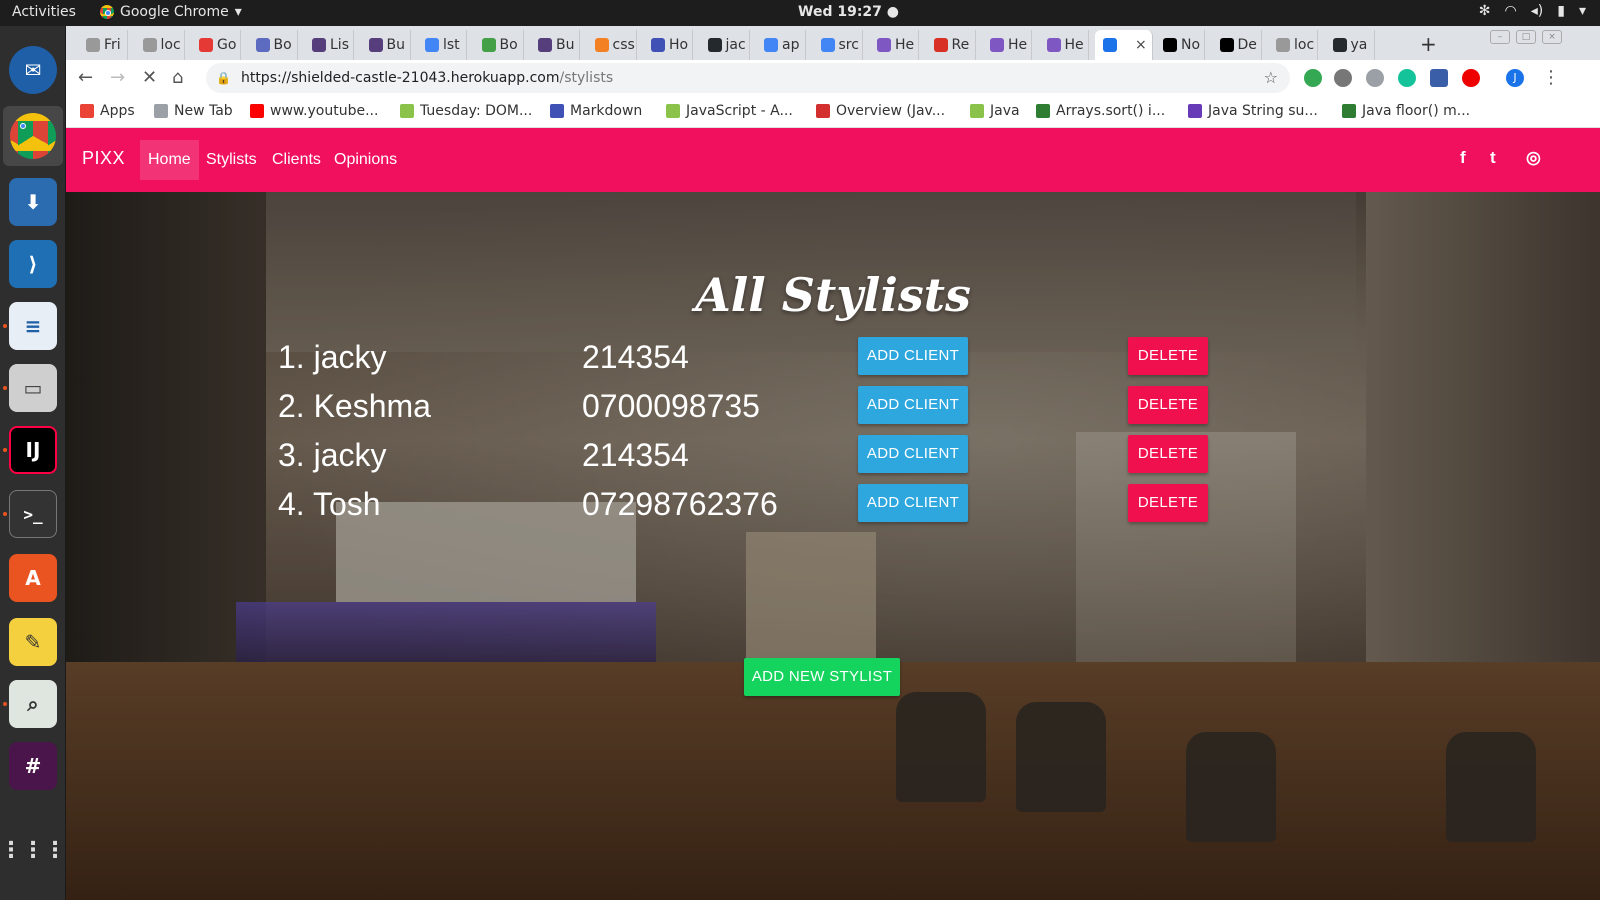 This screenshot has width=1600, height=900. What do you see at coordinates (103, 158) in the screenshot?
I see `site-brand: PIXX` at bounding box center [103, 158].